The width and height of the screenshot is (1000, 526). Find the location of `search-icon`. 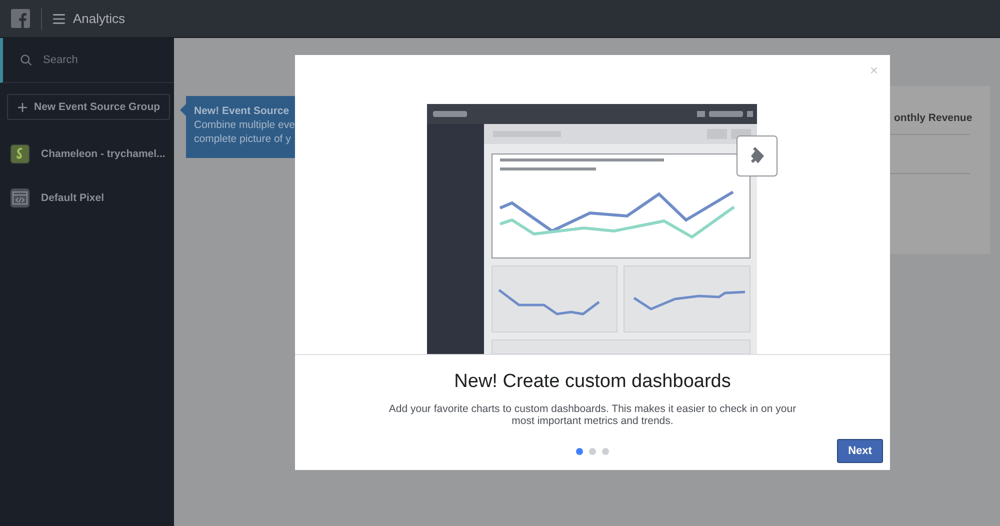

search-icon is located at coordinates (26, 60).